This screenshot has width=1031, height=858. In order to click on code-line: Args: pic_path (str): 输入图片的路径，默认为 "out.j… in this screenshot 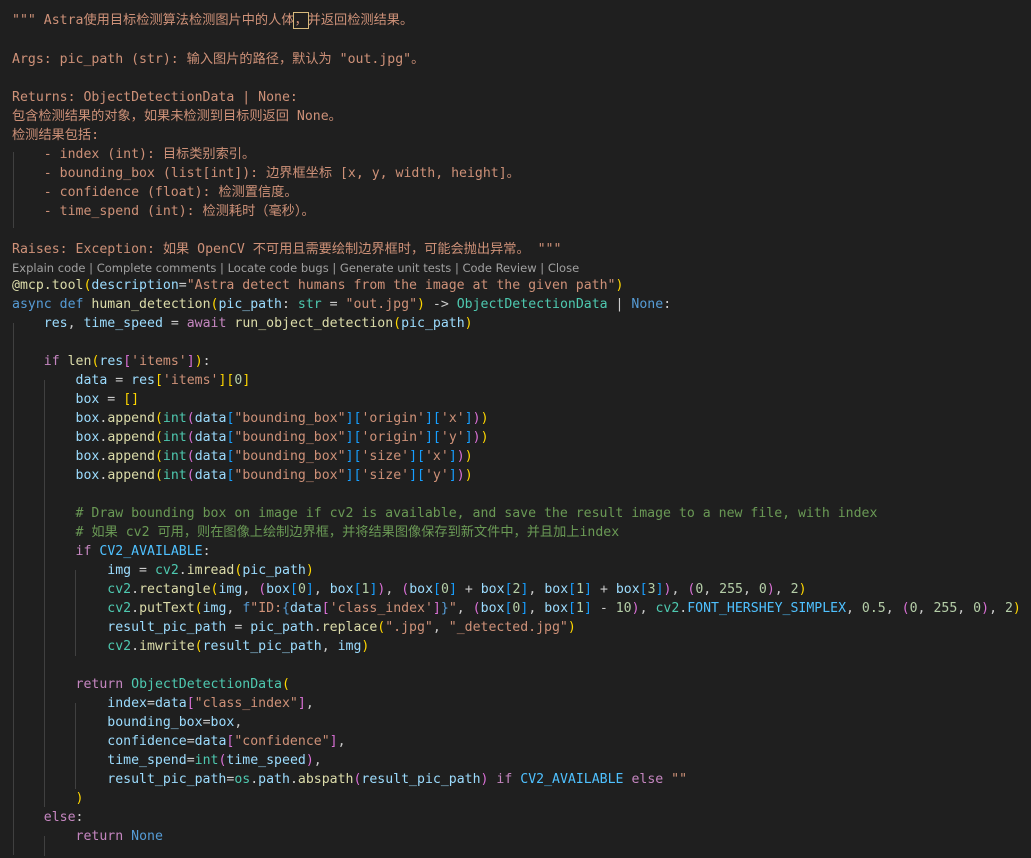, I will do `click(521, 59)`.